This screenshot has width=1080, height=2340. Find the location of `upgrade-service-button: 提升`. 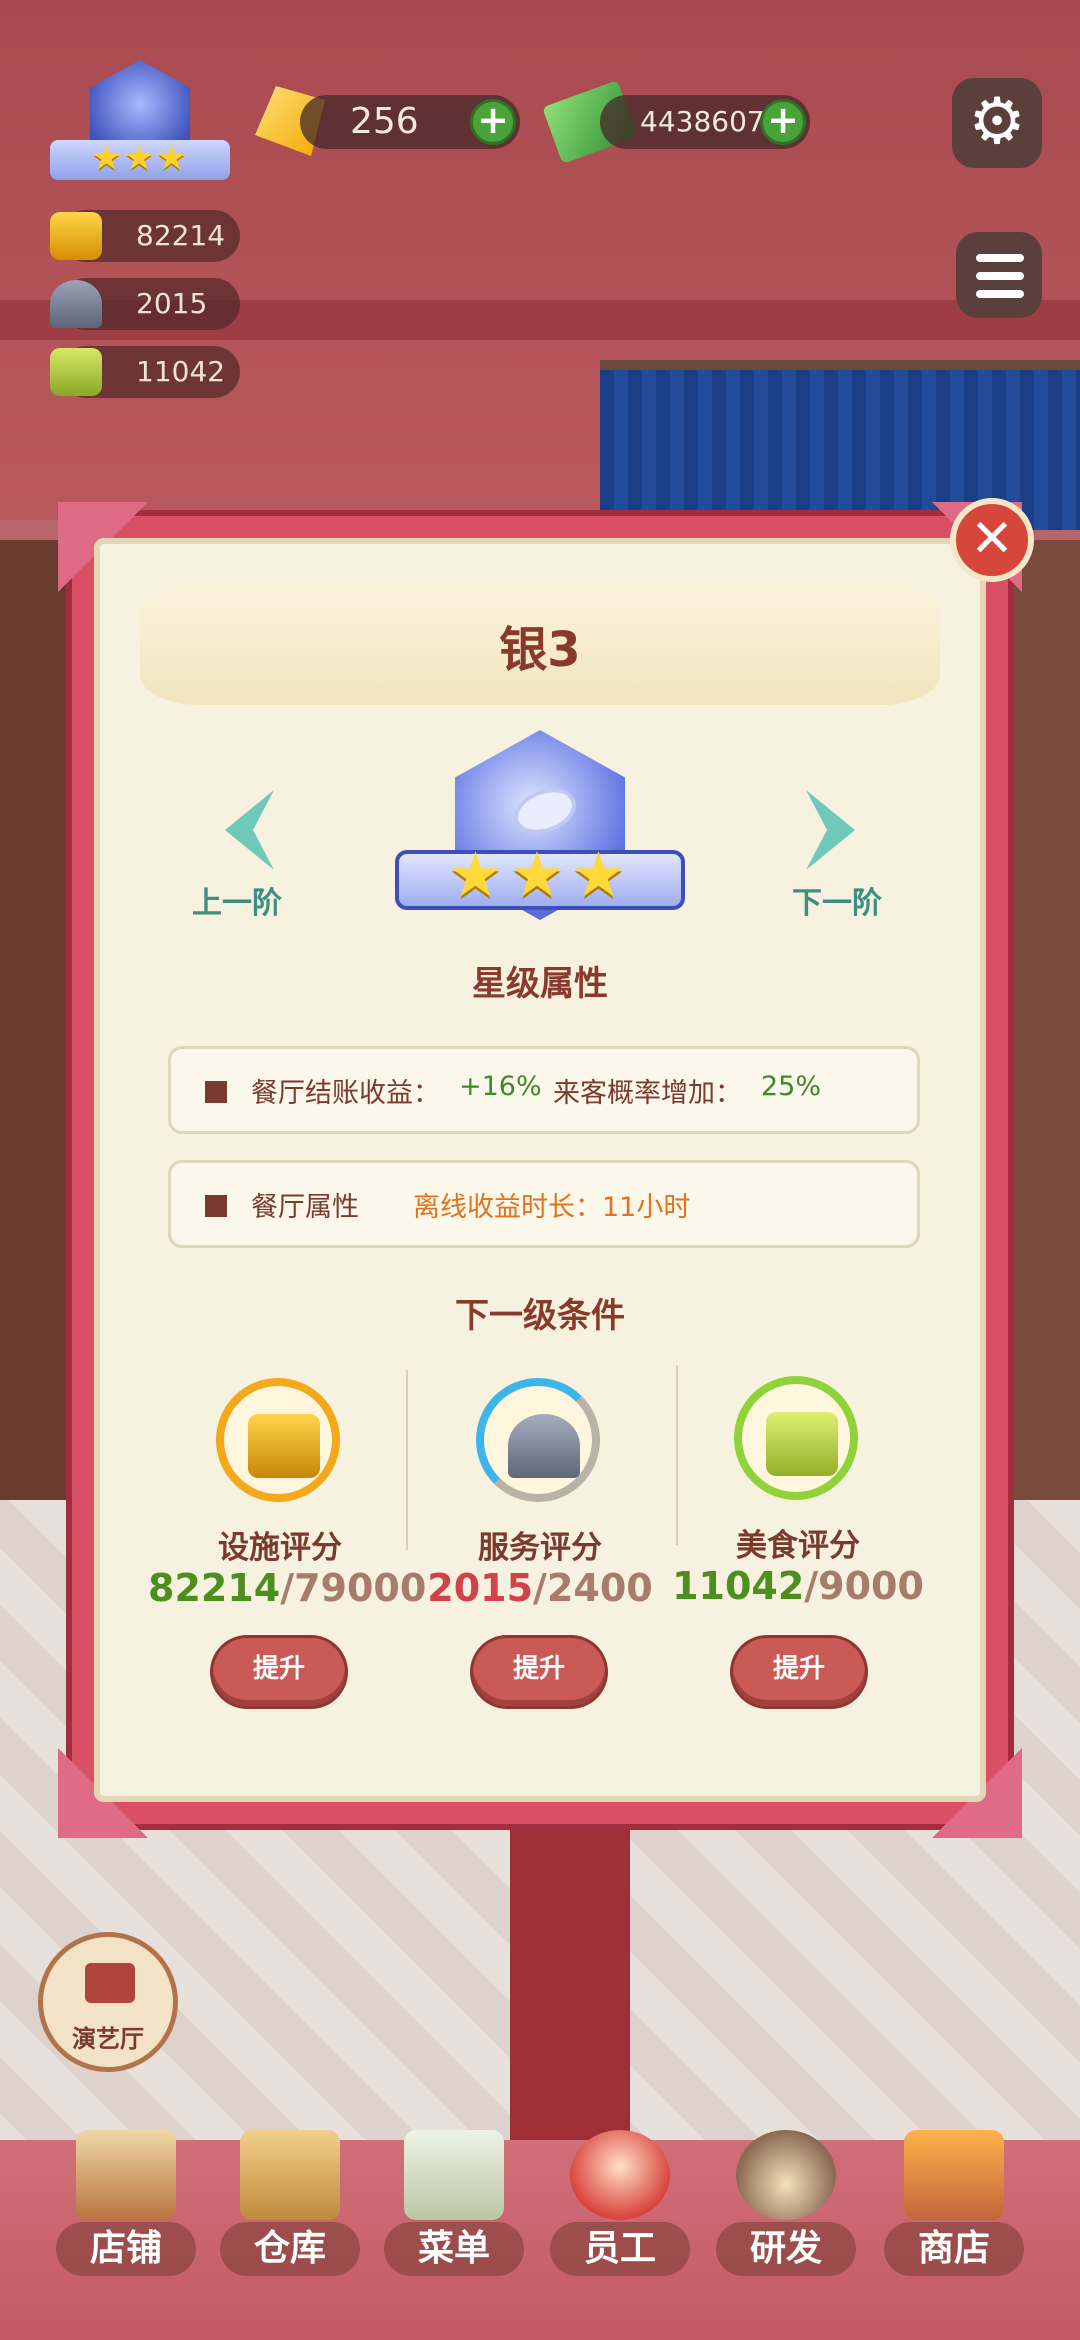

upgrade-service-button: 提升 is located at coordinates (539, 1672).